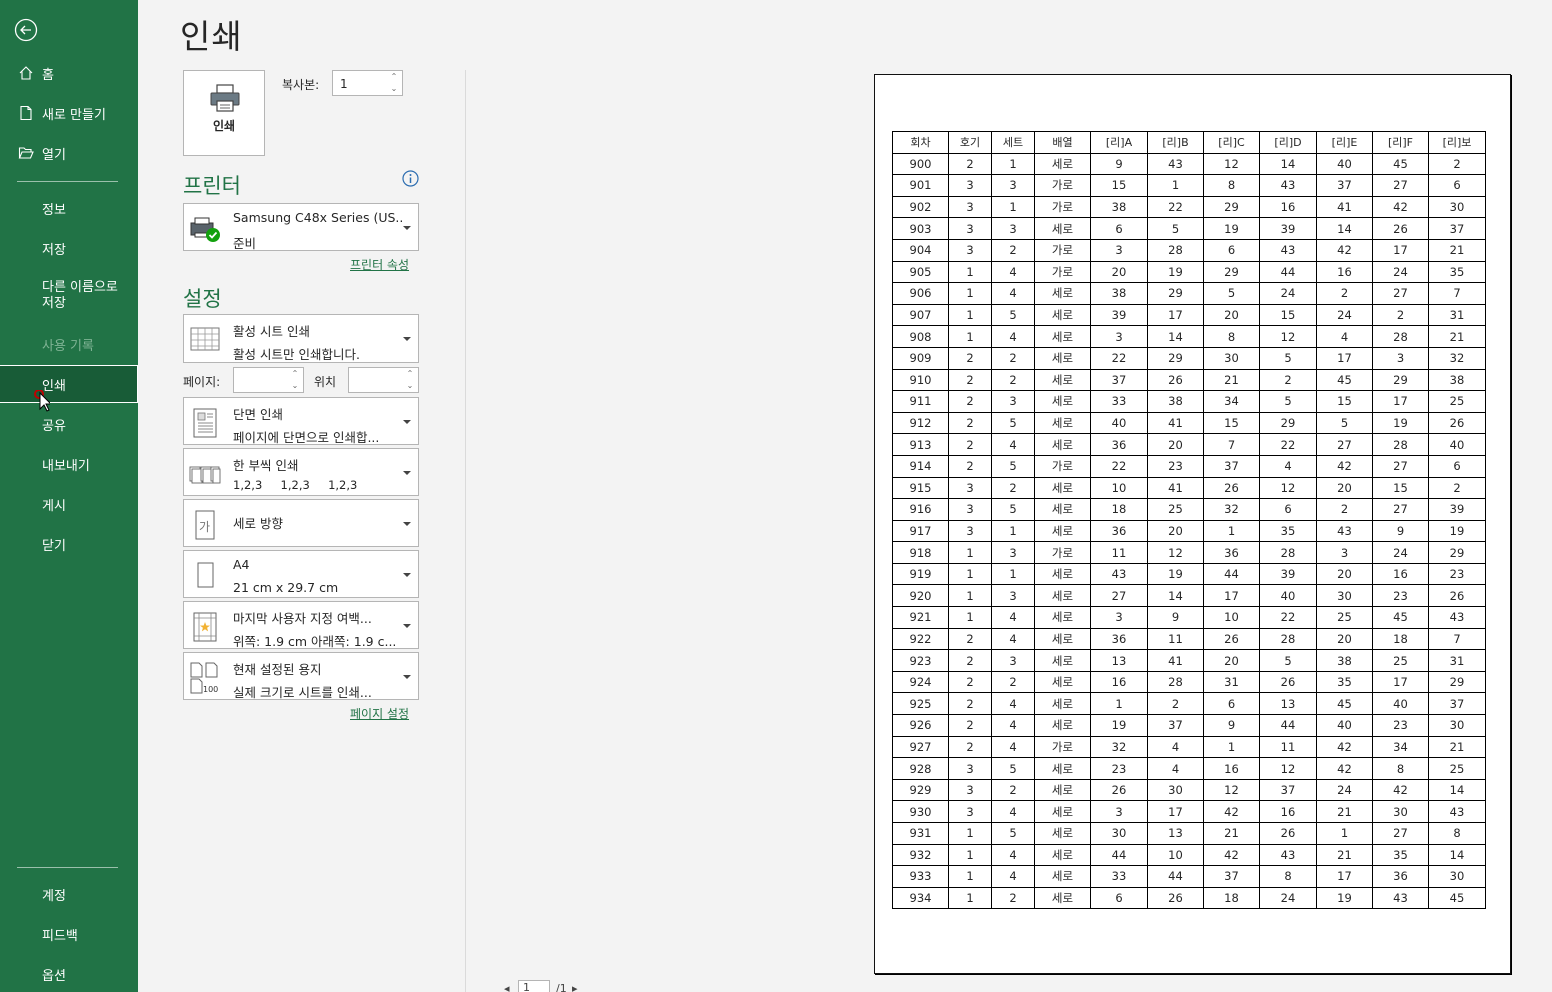  What do you see at coordinates (1288, 596) in the screenshot?
I see `table-cell: 40` at bounding box center [1288, 596].